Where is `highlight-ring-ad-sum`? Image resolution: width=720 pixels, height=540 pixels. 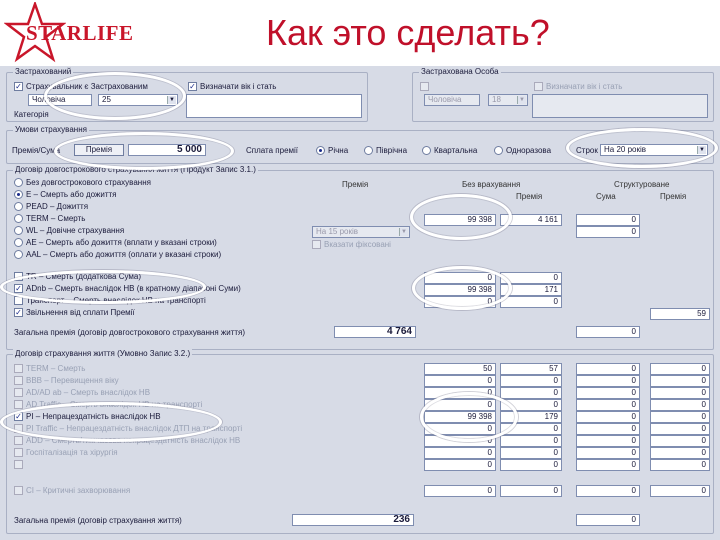 highlight-ring-ad-sum is located at coordinates (462, 288).